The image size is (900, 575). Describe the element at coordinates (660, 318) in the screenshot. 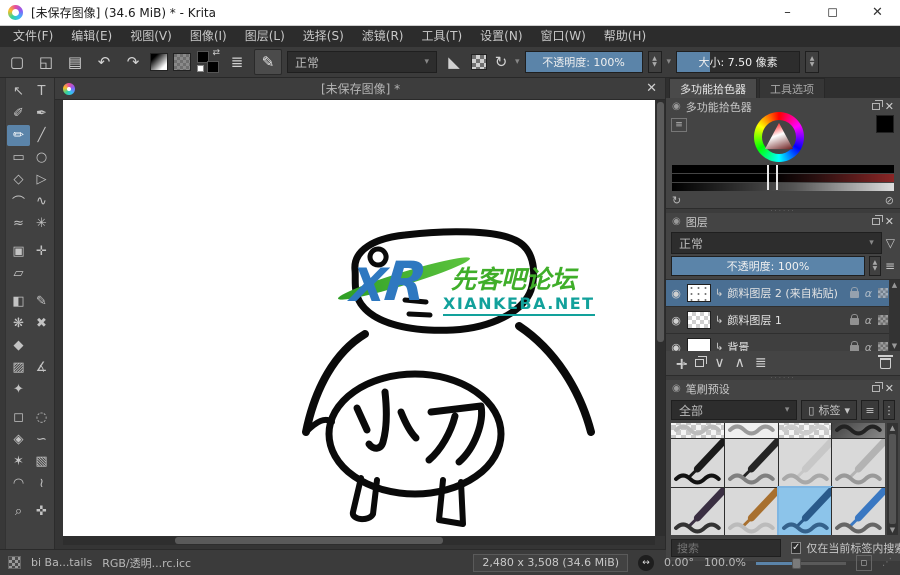

I see `canvas-vertical-scrollbar` at that location.